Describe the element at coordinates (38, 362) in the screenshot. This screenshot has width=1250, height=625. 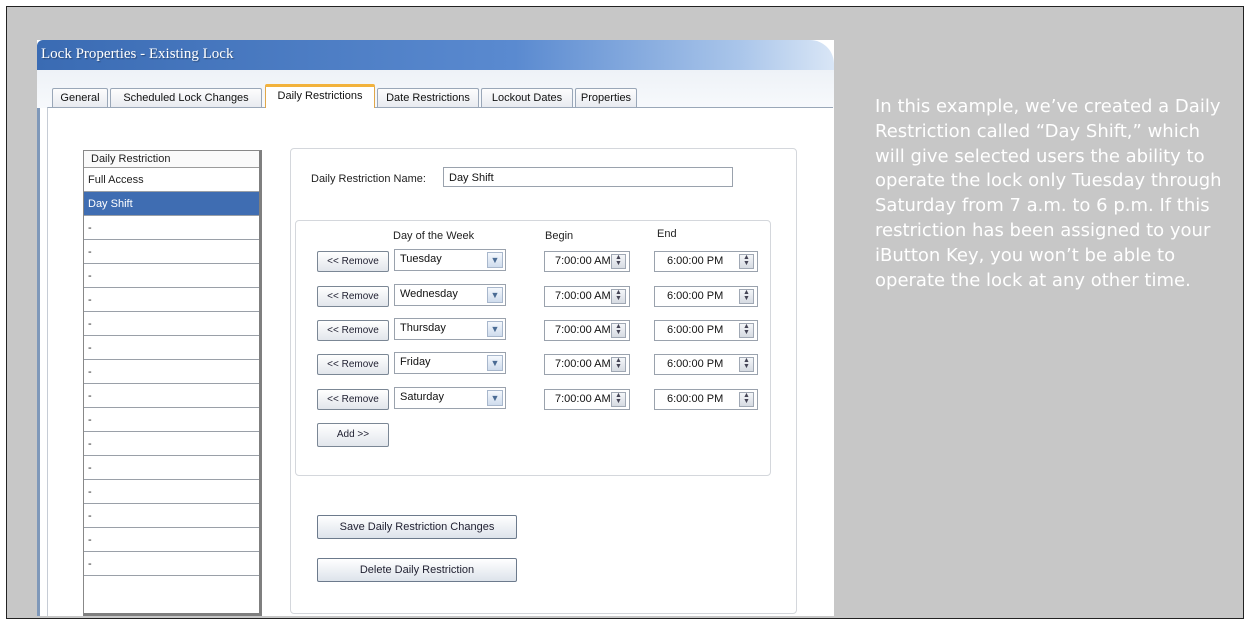
I see `window-left-edge` at that location.